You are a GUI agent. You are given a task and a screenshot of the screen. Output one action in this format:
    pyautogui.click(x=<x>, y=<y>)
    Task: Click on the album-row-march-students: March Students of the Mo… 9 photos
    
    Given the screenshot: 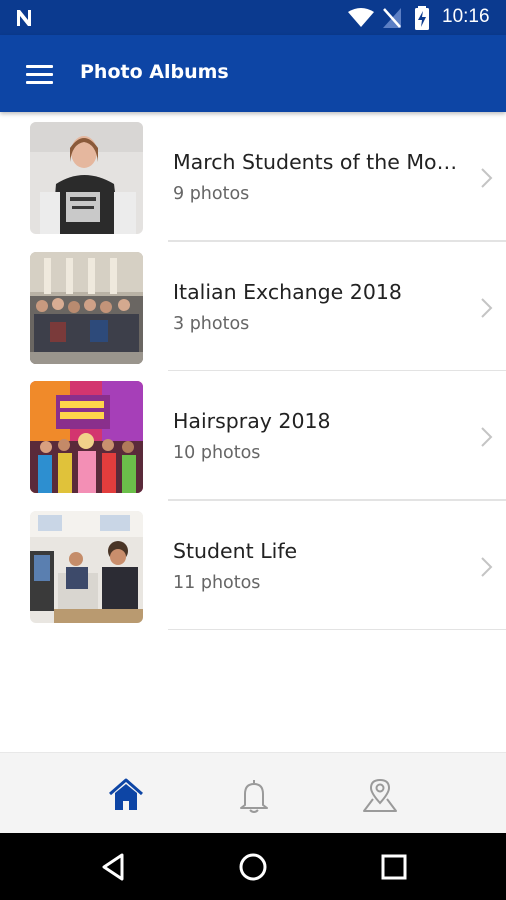 What is the action you would take?
    pyautogui.click(x=253, y=177)
    